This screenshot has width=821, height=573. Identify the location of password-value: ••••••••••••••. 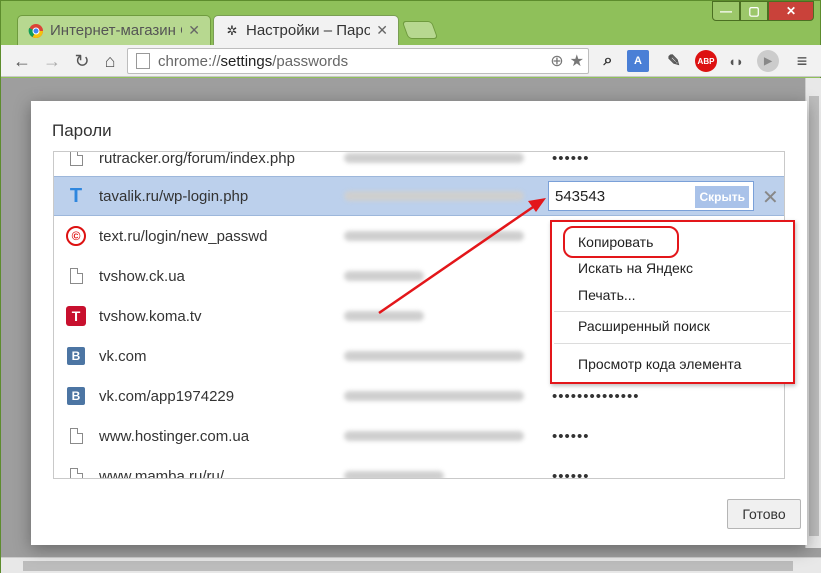
(596, 396).